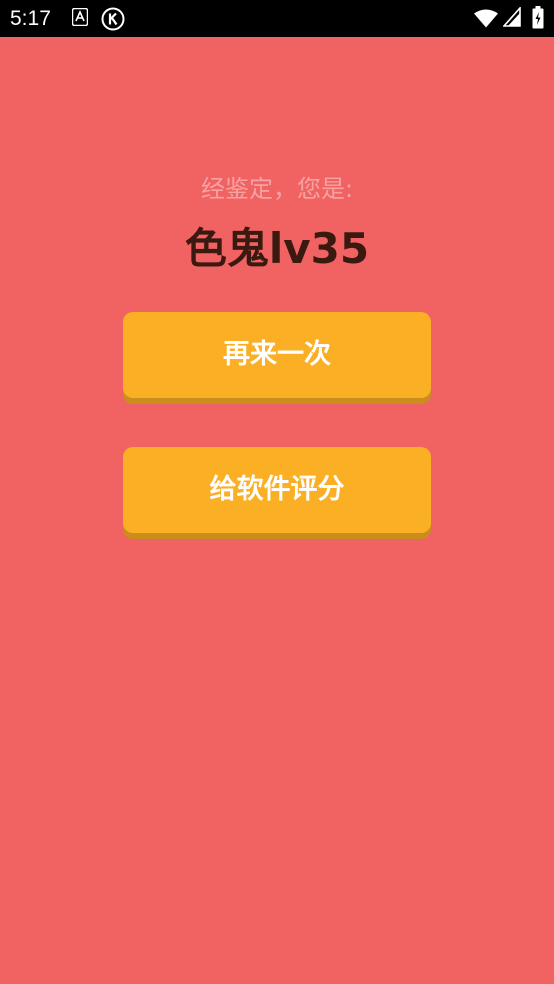  Describe the element at coordinates (486, 18) in the screenshot. I see `wifi-icon` at that location.